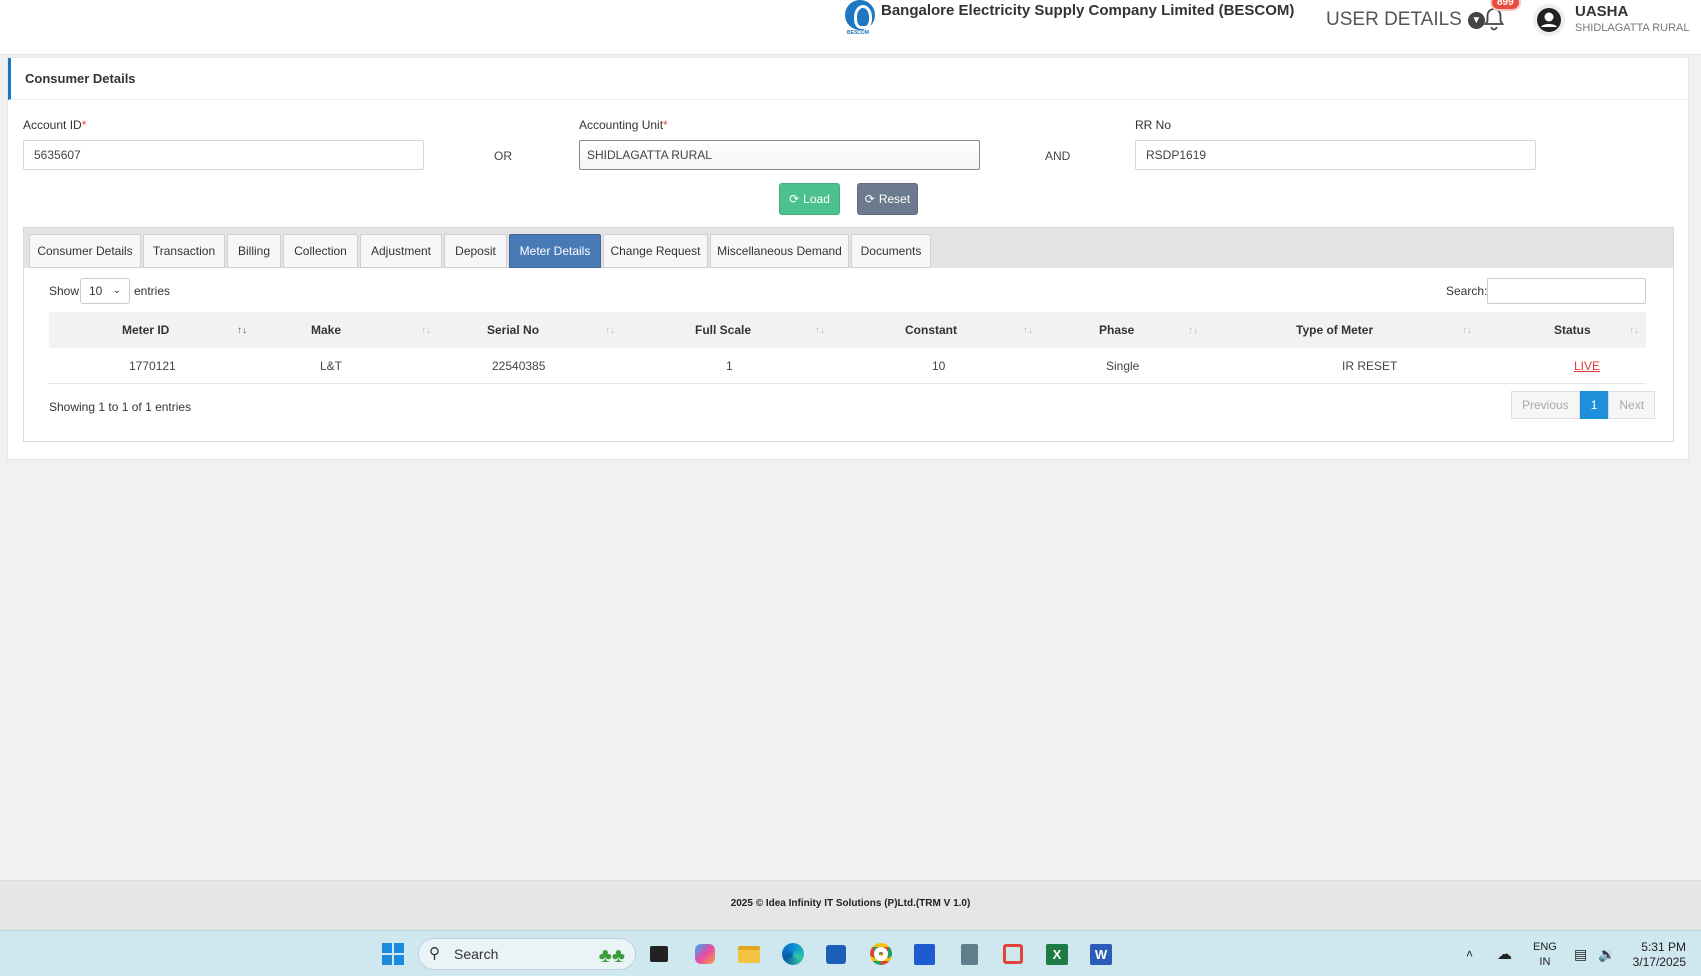 This screenshot has width=1701, height=976. Describe the element at coordinates (1505, 5) in the screenshot. I see `notification-badge: 899` at that location.